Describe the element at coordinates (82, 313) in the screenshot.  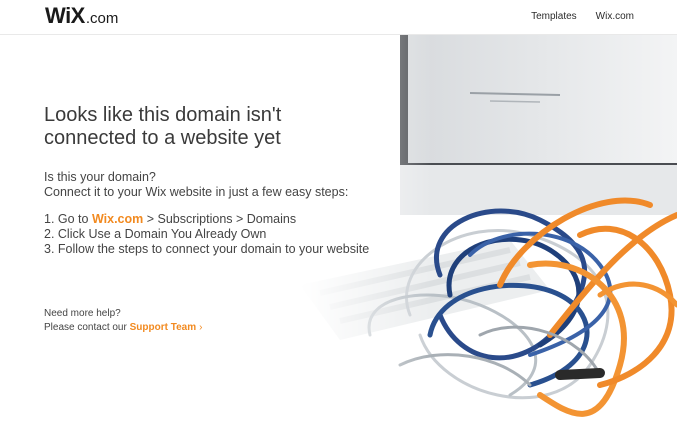
I see `help-line-1: Need more help?` at that location.